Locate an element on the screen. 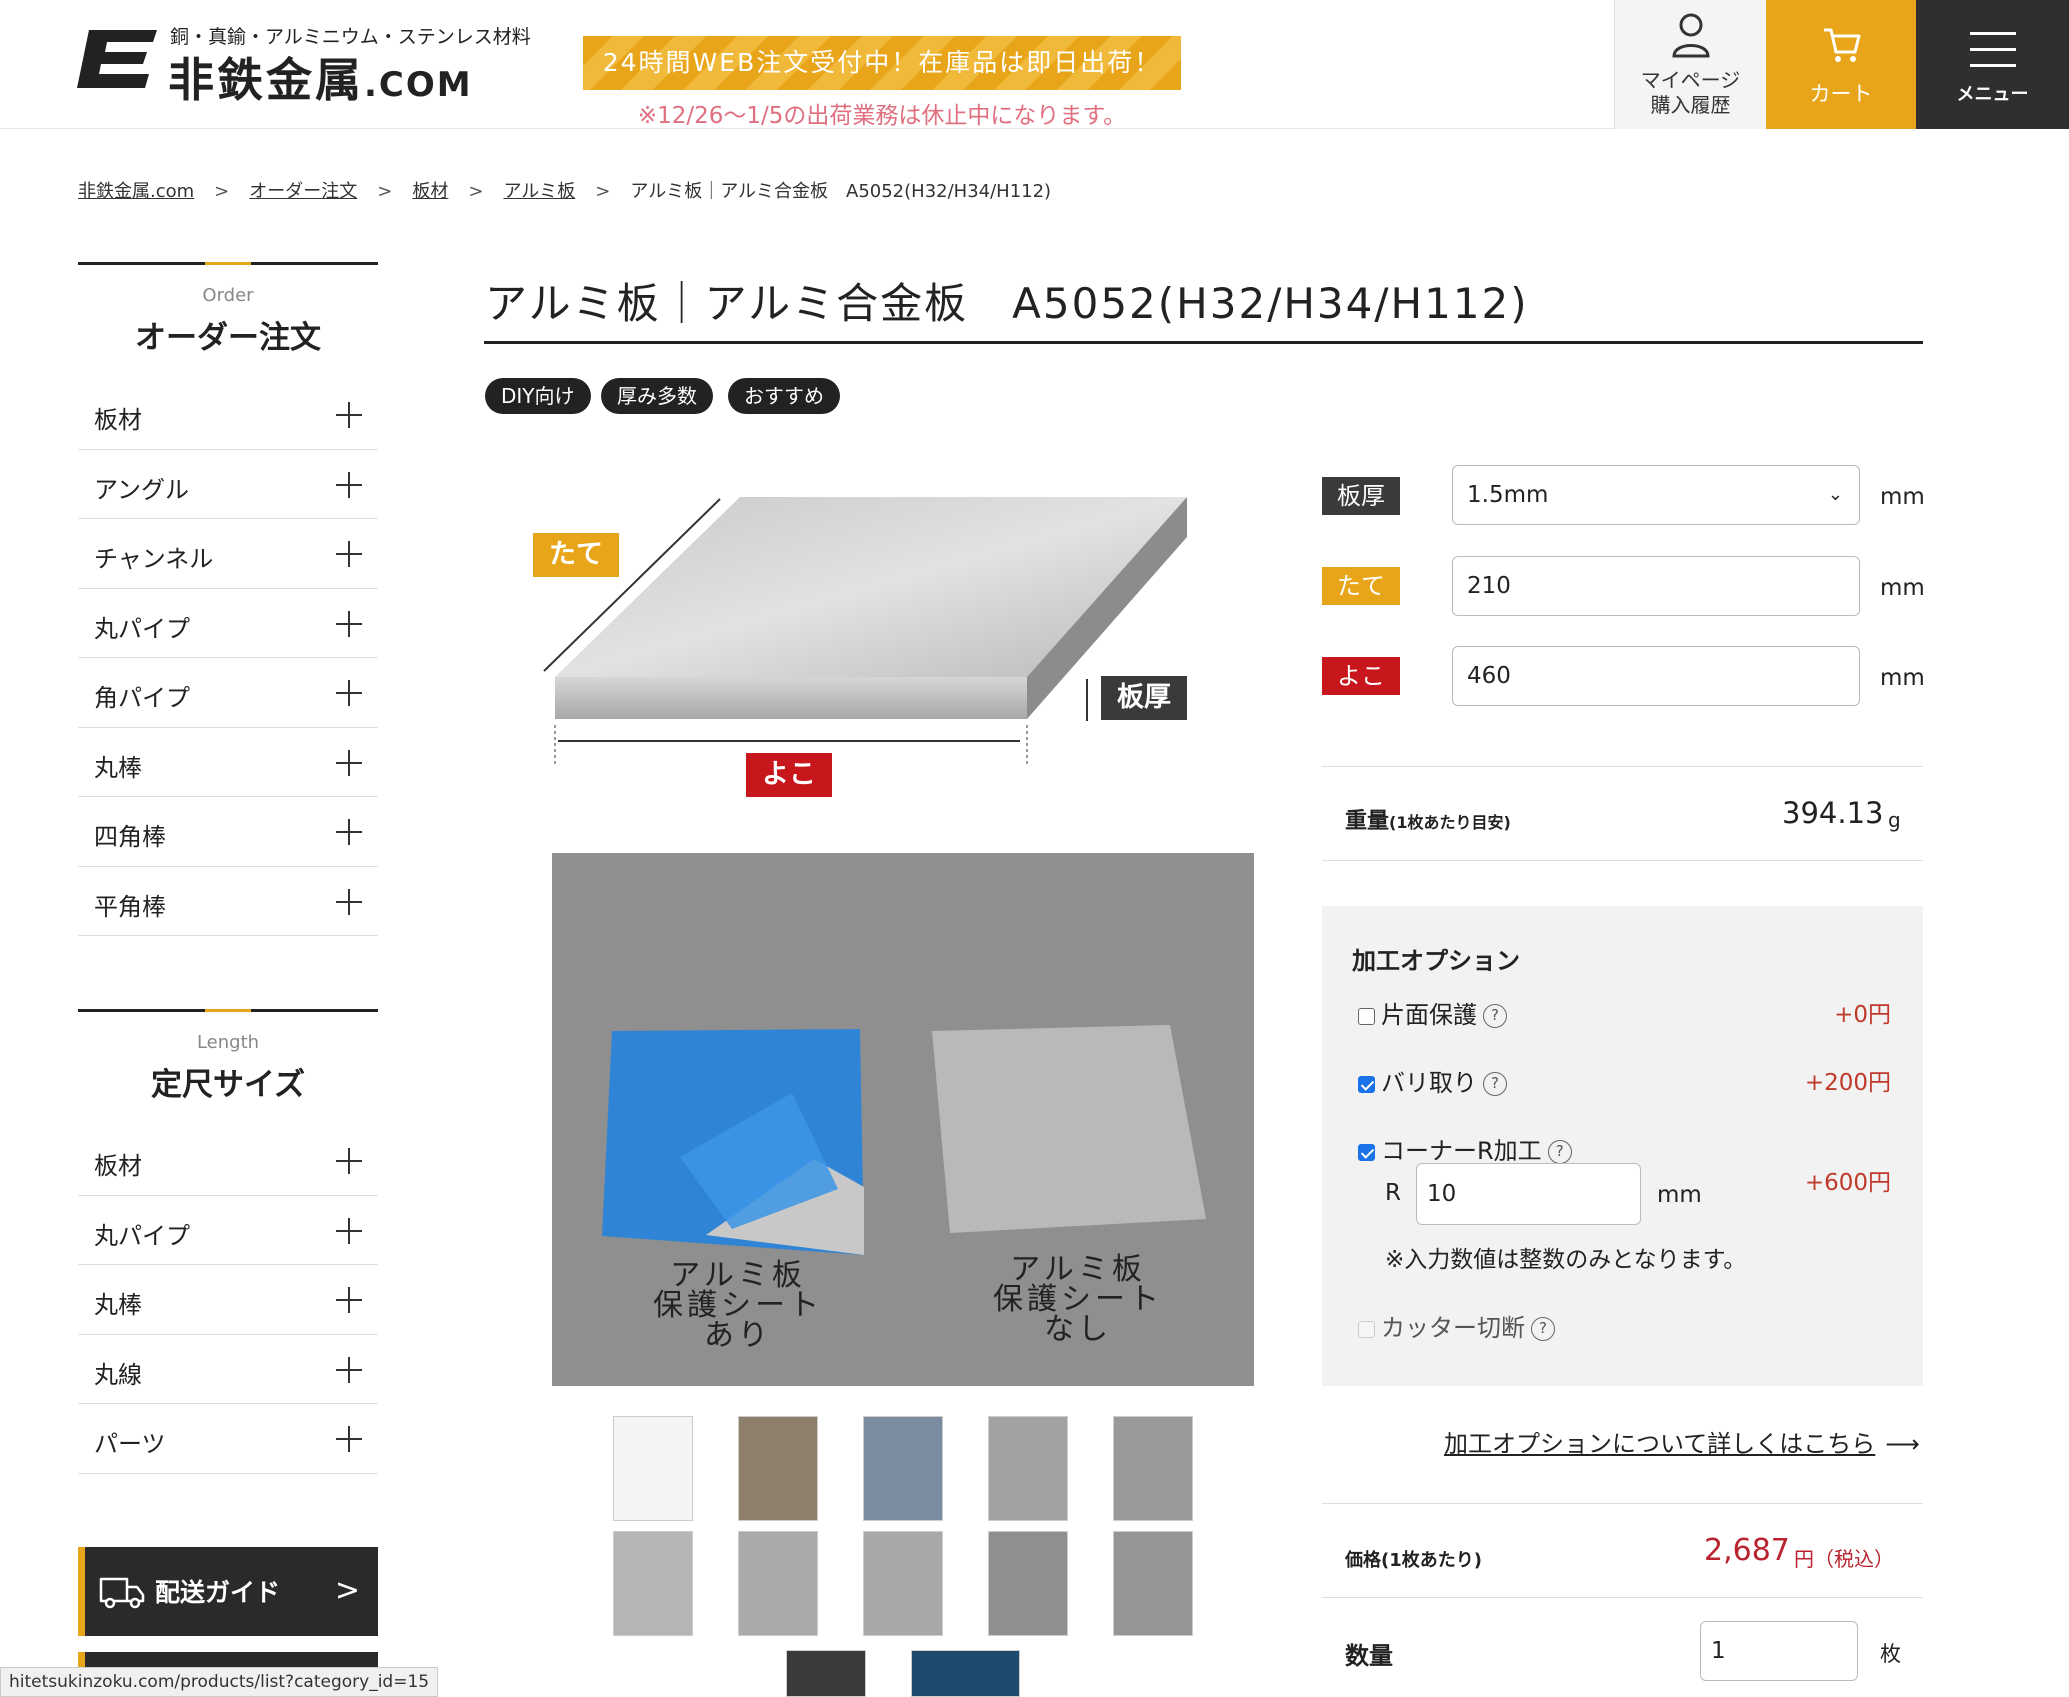 This screenshot has height=1697, width=2069. caption-line: アルミ板 is located at coordinates (738, 1275).